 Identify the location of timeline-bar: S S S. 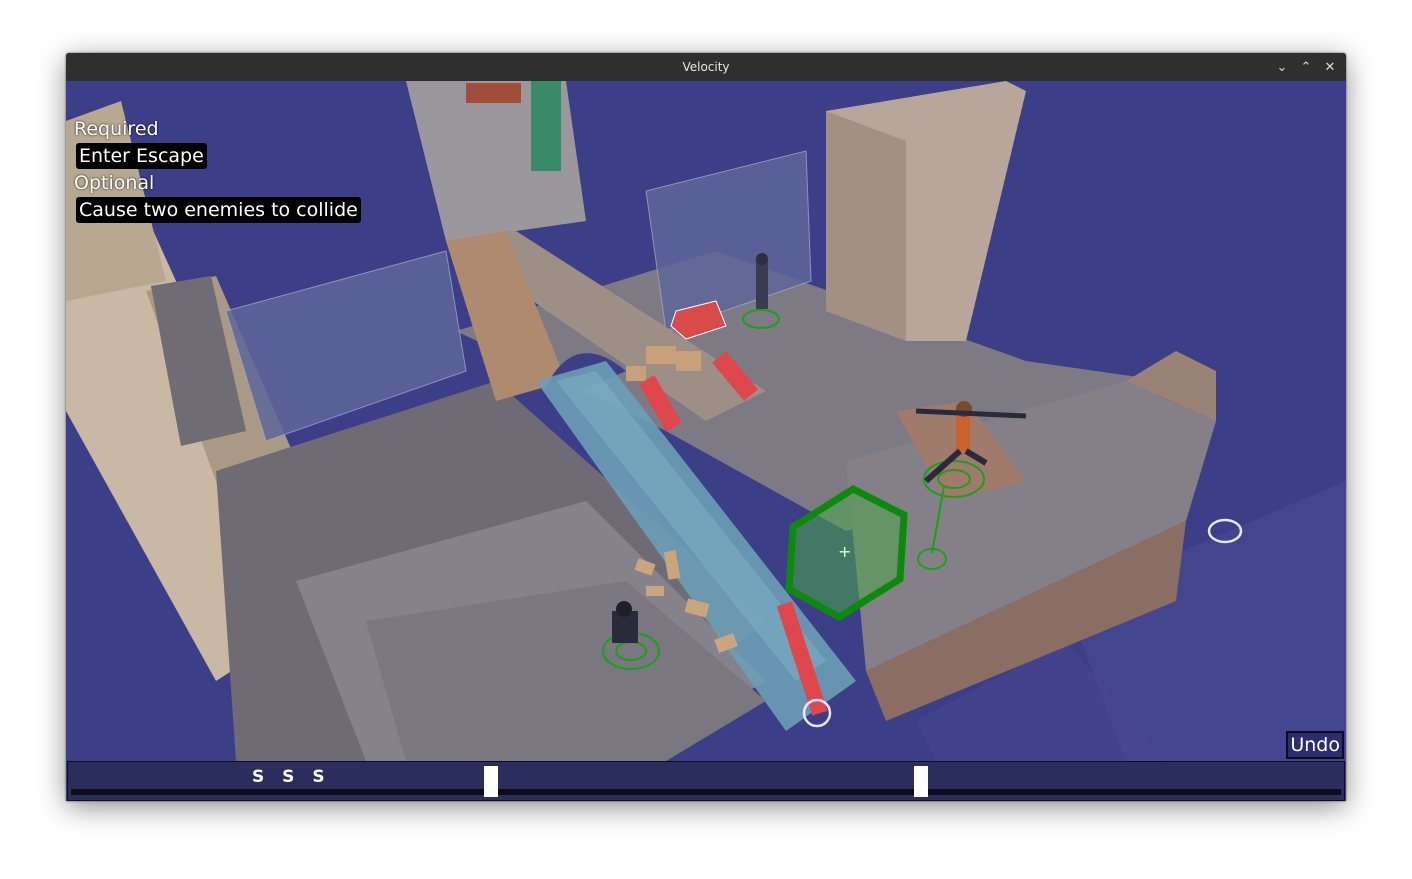
(706, 781).